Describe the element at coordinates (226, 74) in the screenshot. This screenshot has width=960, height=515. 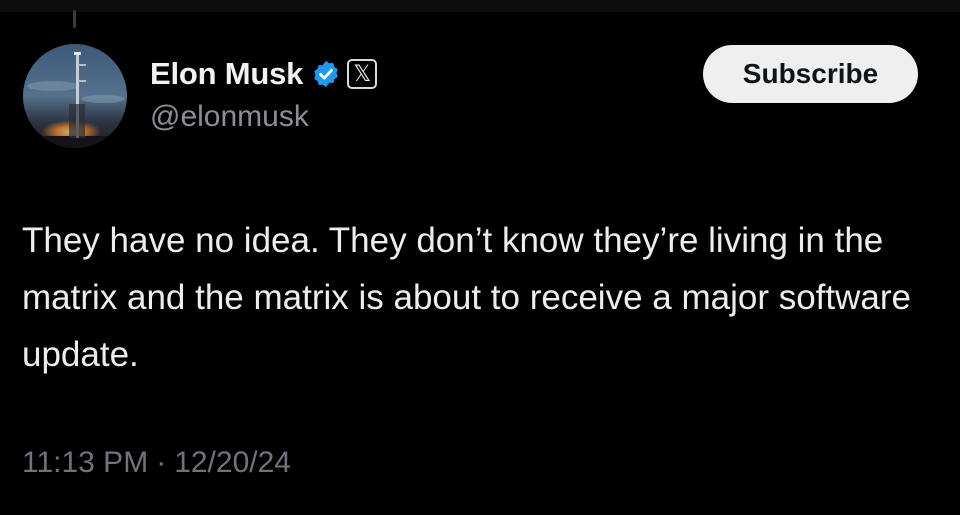
I see `author-display-name: Elon Musk` at that location.